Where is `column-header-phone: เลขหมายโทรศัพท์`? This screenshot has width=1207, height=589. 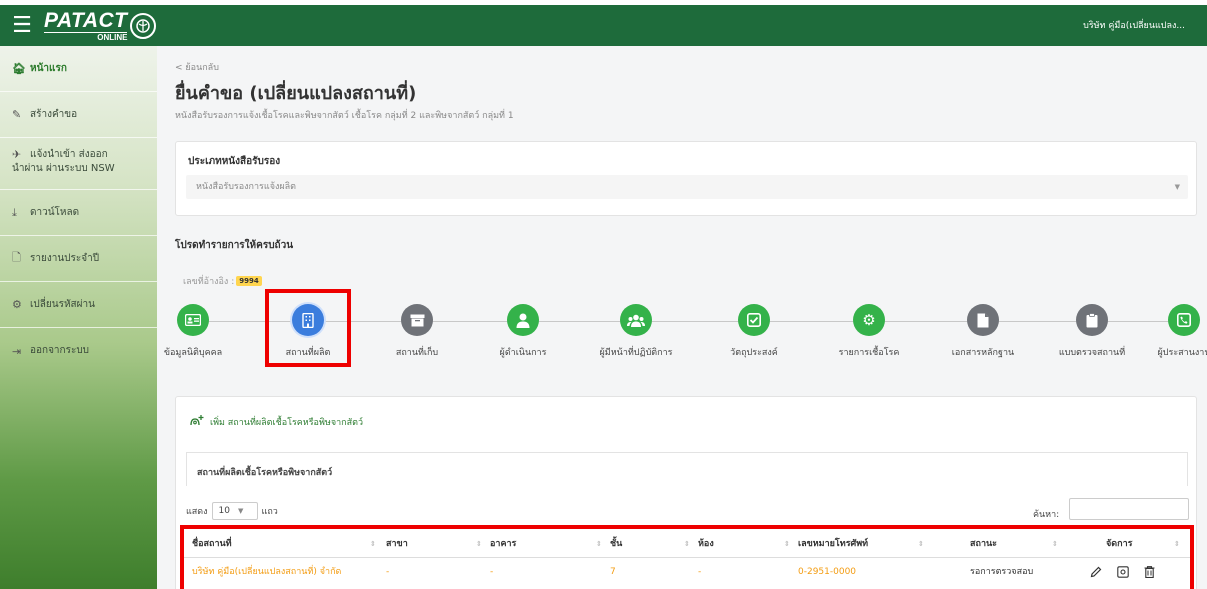
column-header-phone: เลขหมายโทรศัพท์ is located at coordinates (833, 544).